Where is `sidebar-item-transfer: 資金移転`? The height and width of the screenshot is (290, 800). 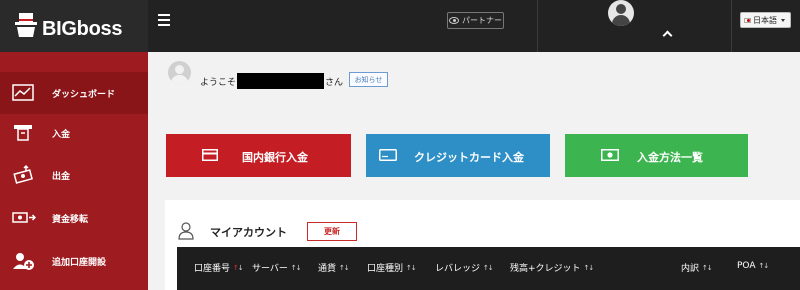
sidebar-item-transfer: 資金移転 is located at coordinates (74, 218).